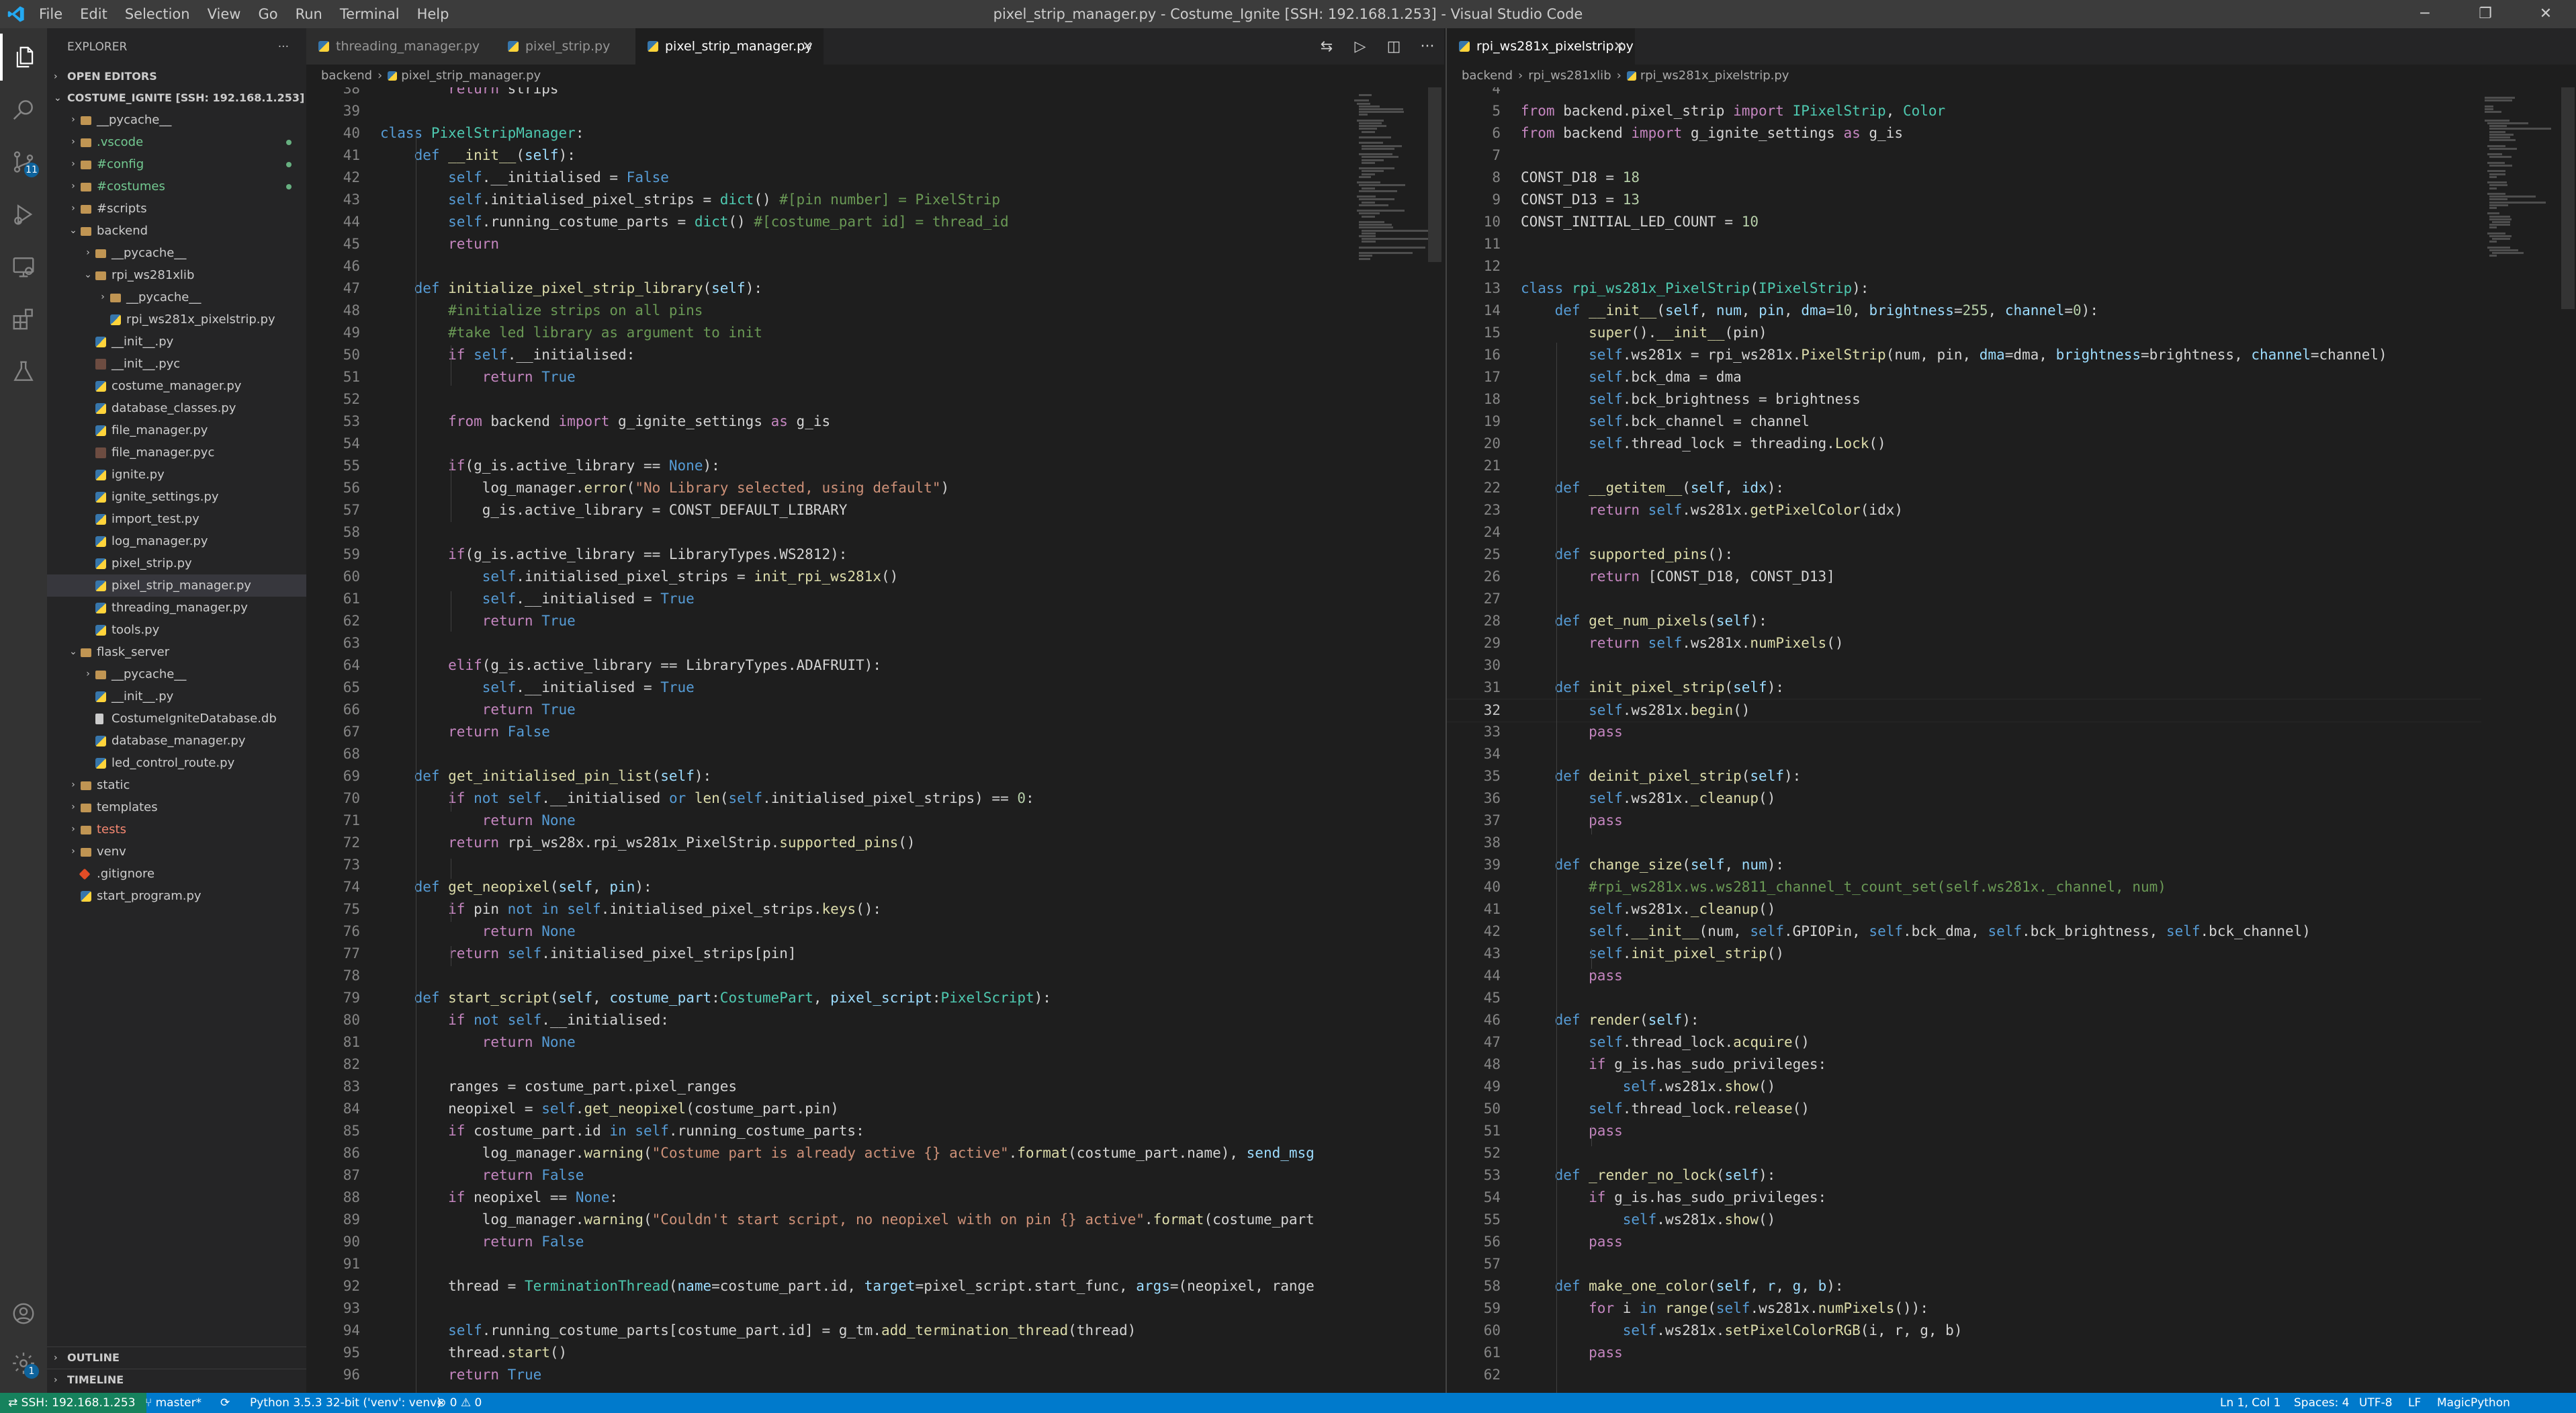 The image size is (2576, 1413). I want to click on manage-activity-button: 1, so click(24, 1363).